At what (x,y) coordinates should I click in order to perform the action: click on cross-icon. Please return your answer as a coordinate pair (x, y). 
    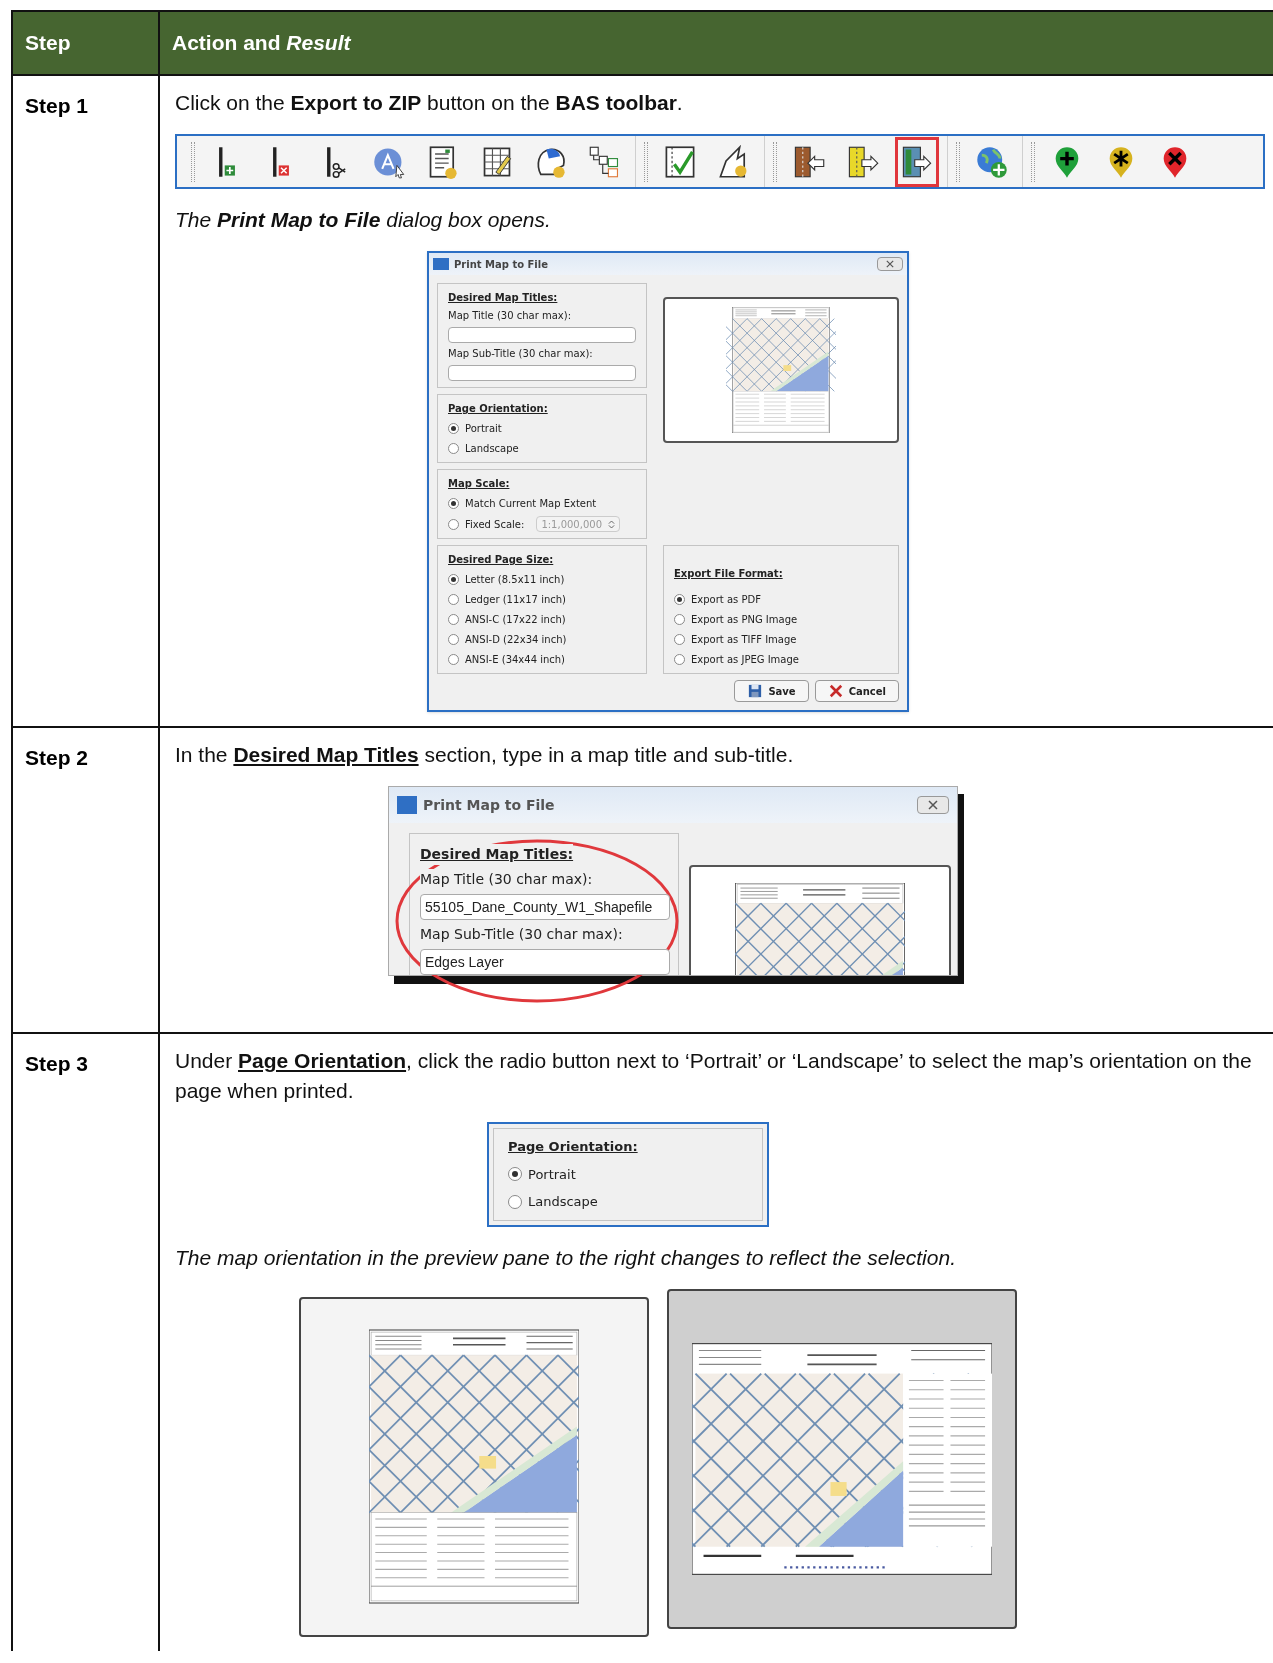
    Looking at the image, I should click on (835, 691).